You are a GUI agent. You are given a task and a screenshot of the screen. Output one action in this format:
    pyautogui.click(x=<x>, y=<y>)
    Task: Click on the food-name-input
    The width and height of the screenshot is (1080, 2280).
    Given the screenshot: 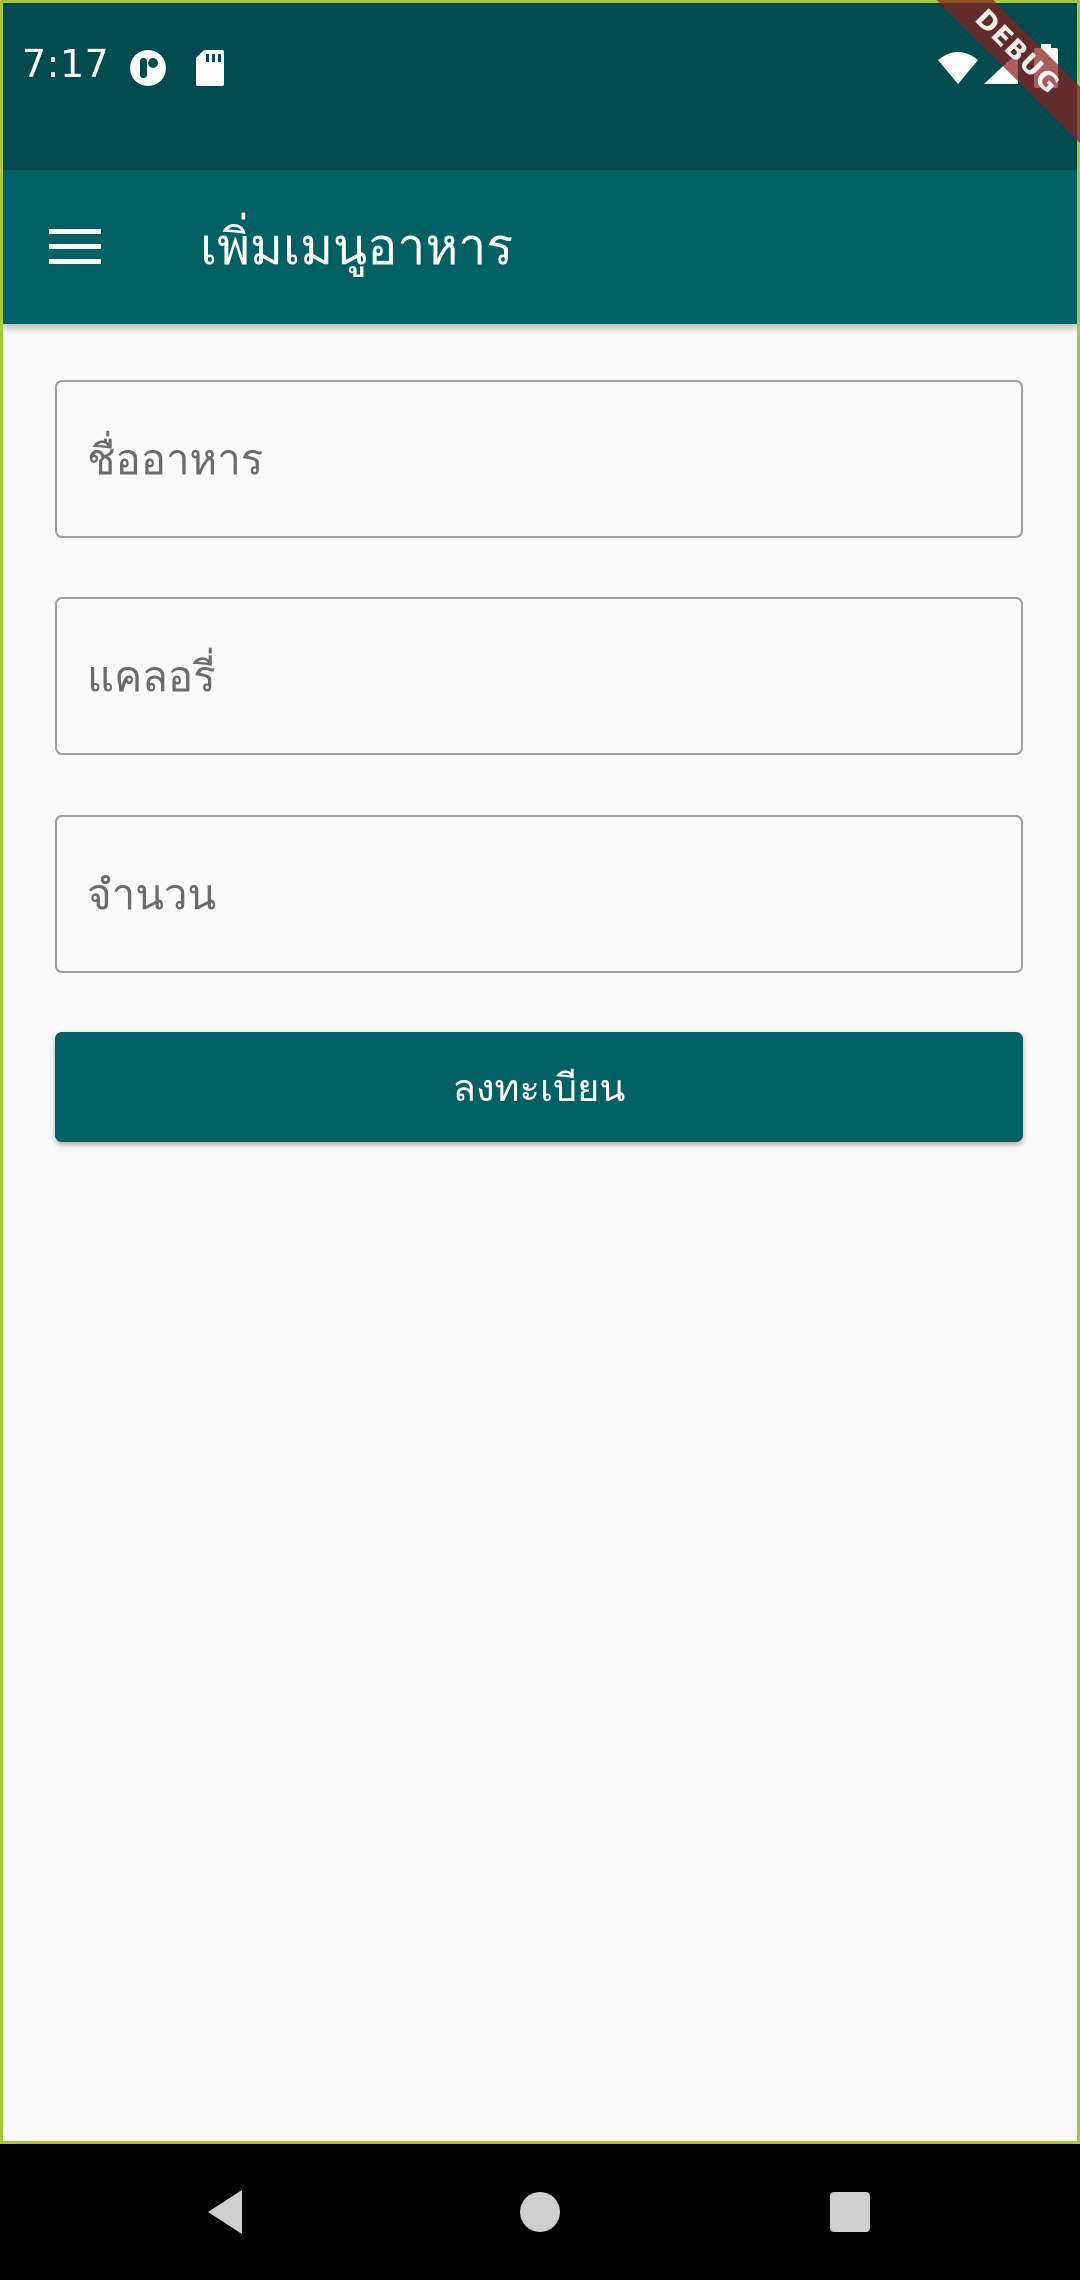 What is the action you would take?
    pyautogui.click(x=539, y=459)
    